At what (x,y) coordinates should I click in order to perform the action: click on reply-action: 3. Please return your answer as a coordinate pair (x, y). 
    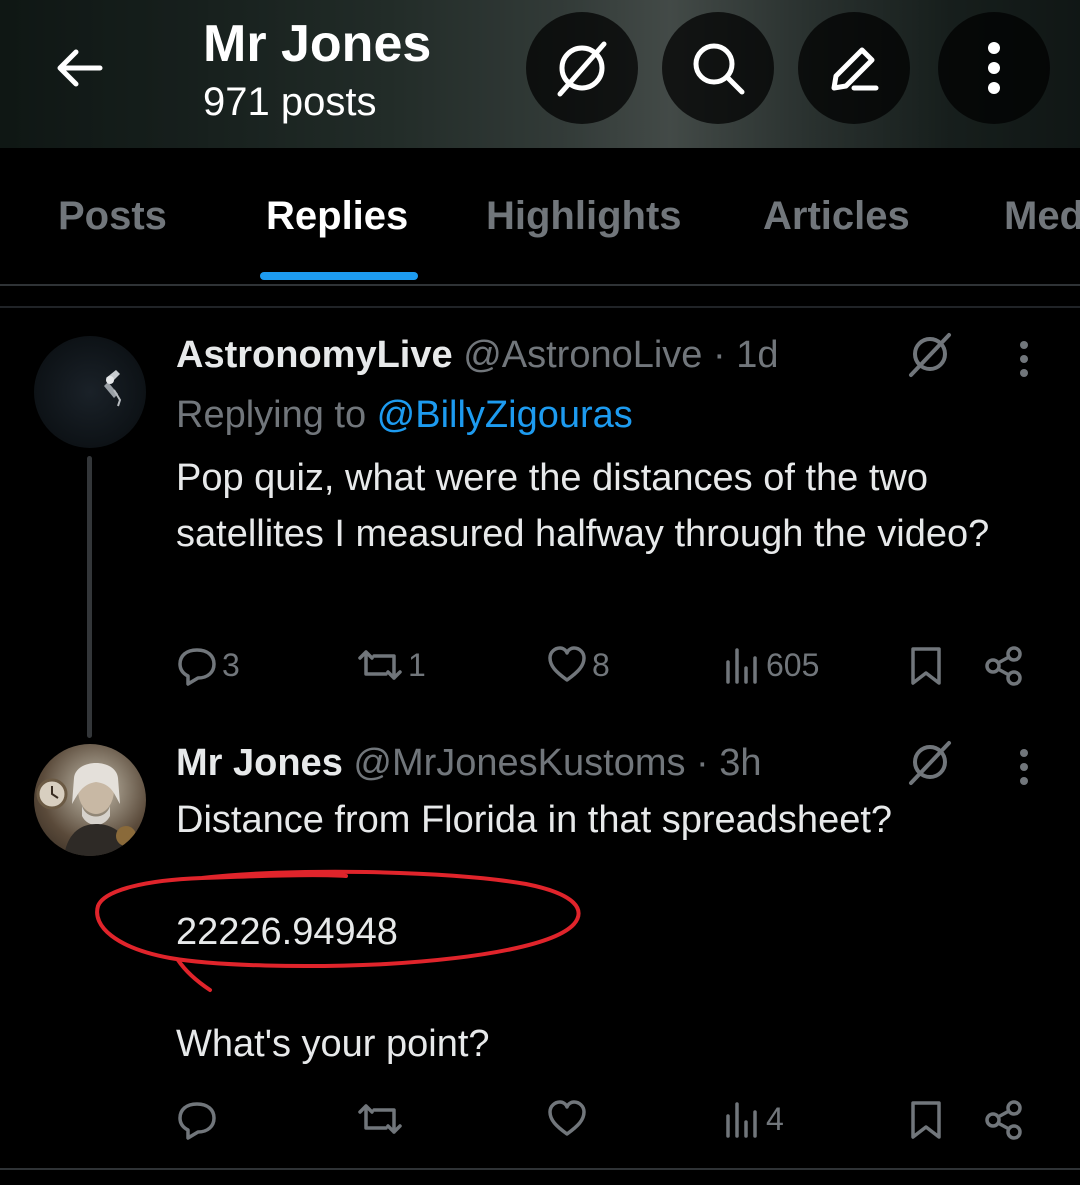
    Looking at the image, I should click on (208, 665).